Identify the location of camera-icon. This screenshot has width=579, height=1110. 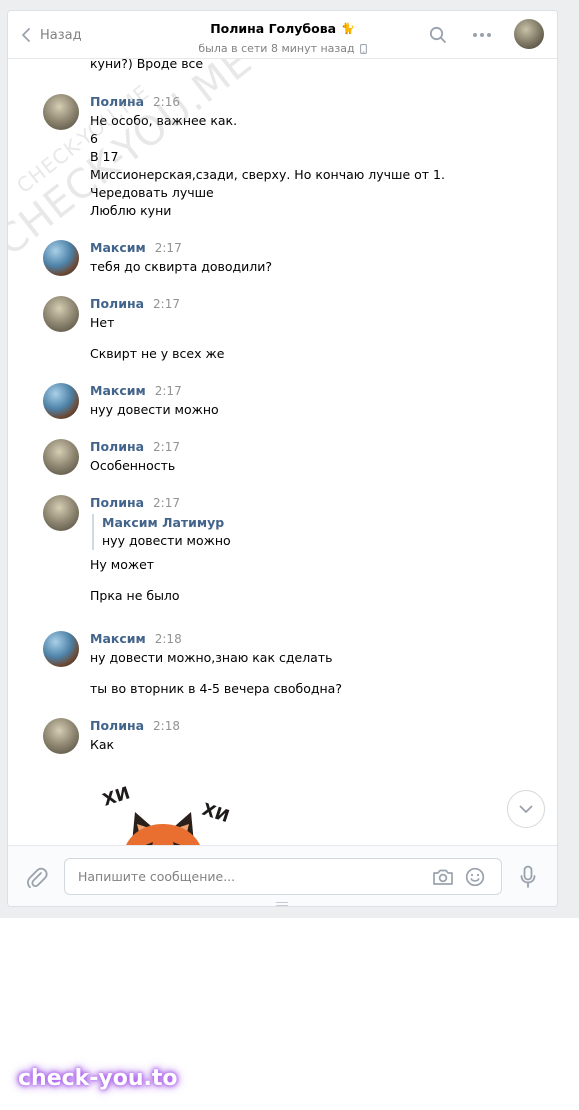
(443, 877).